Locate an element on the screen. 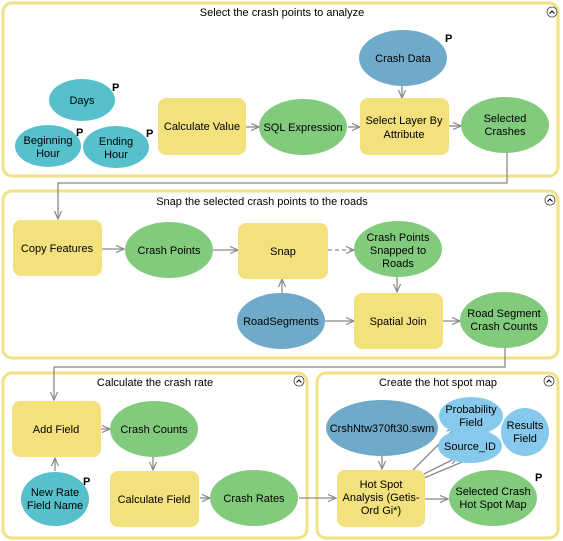 Image resolution: width=563 pixels, height=541 pixels. svg-text: Crash Data is located at coordinates (403, 59).